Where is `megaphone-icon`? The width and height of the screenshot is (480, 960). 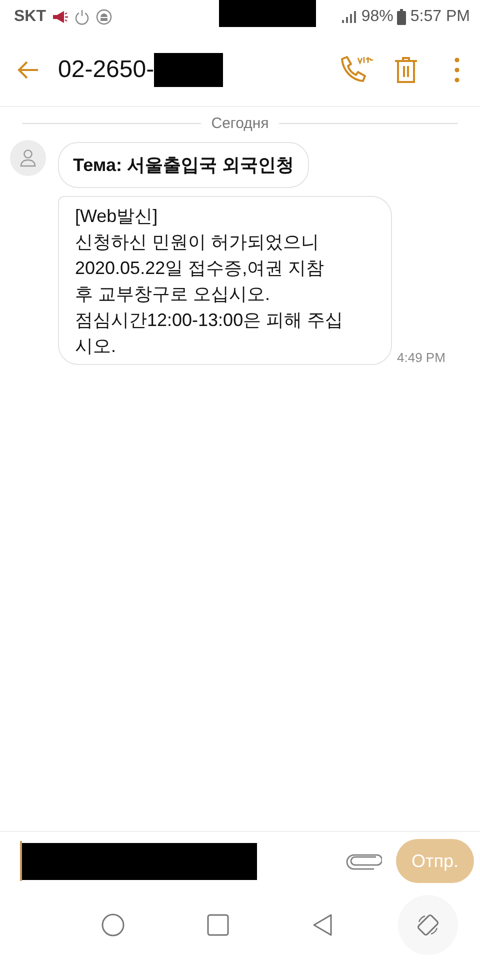
megaphone-icon is located at coordinates (60, 17).